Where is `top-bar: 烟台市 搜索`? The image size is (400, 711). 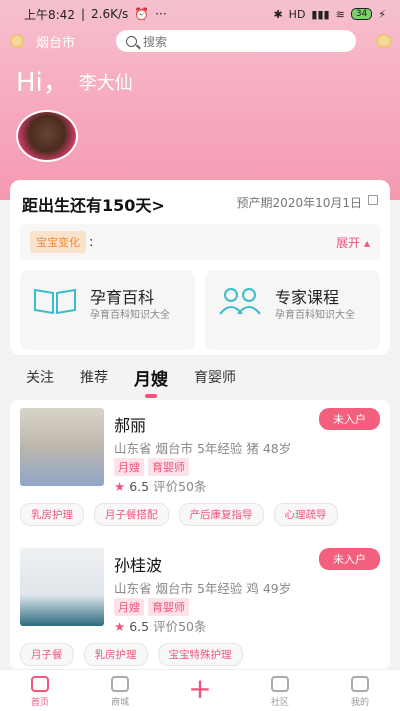 top-bar: 烟台市 搜索 is located at coordinates (200, 41).